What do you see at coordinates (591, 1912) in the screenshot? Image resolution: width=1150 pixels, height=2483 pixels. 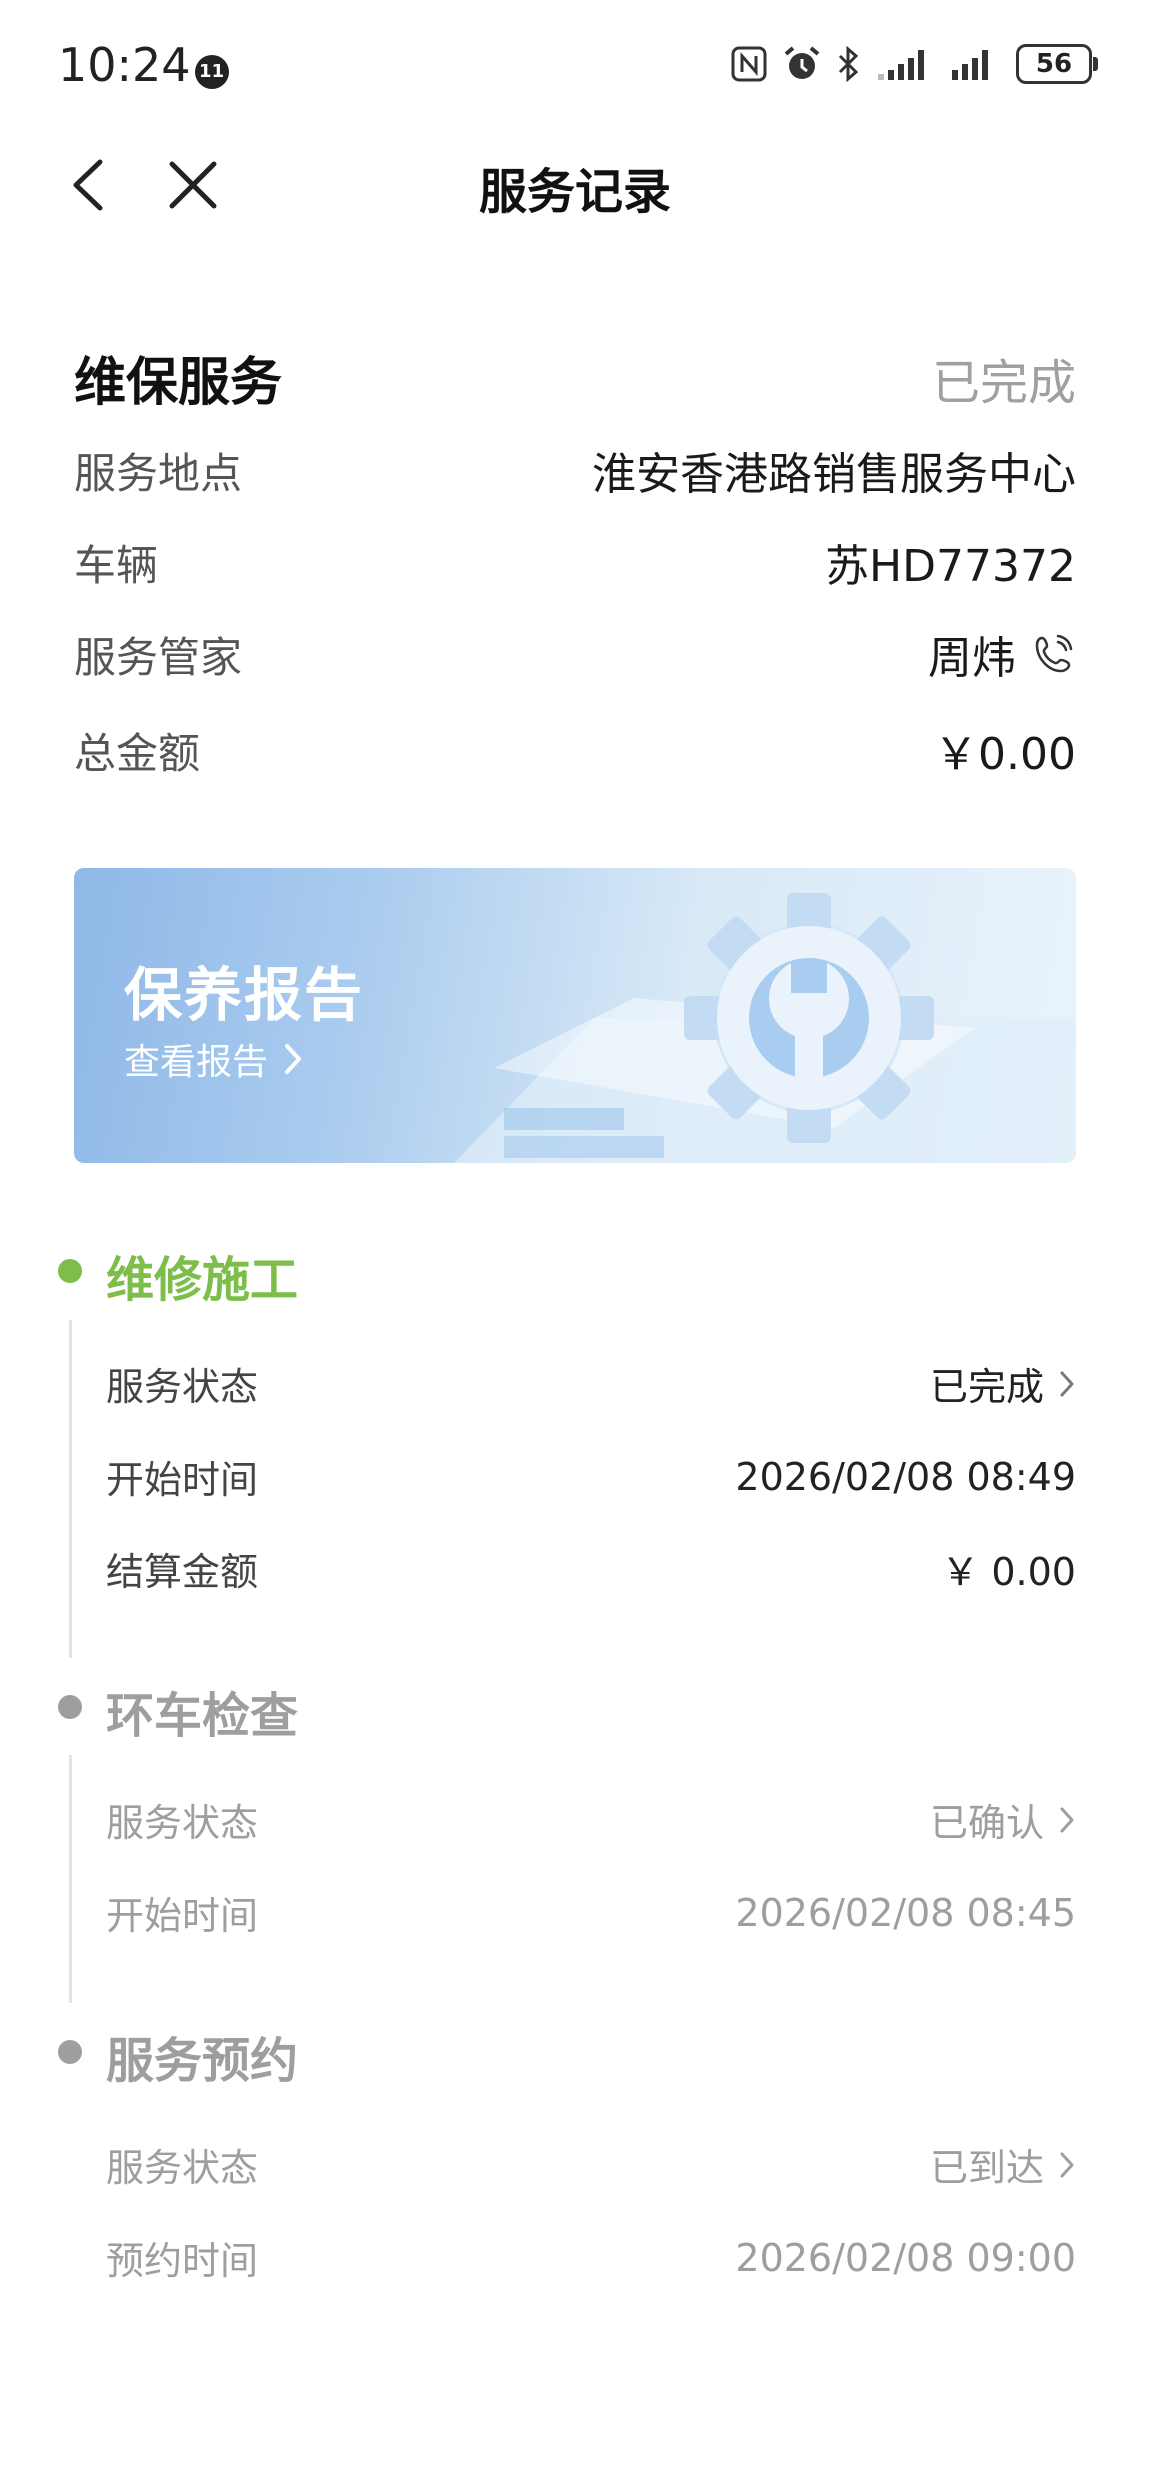 I see `timeline-row-start-time: 开始时间 2026/02/08 08:45` at bounding box center [591, 1912].